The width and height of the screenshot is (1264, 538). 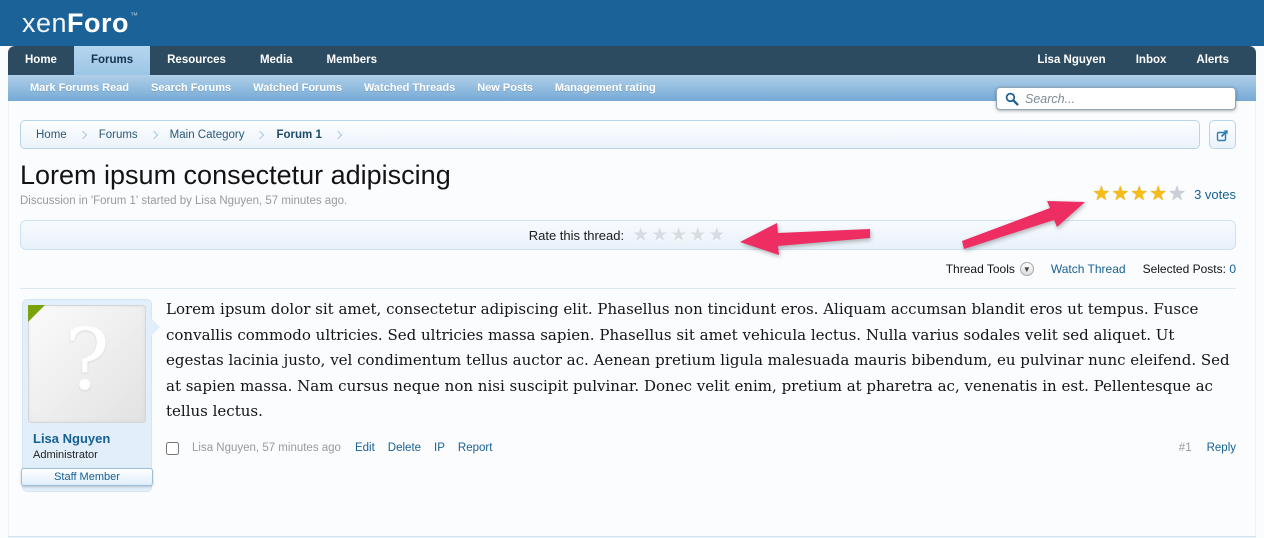 I want to click on tab-home: Home, so click(x=41, y=60).